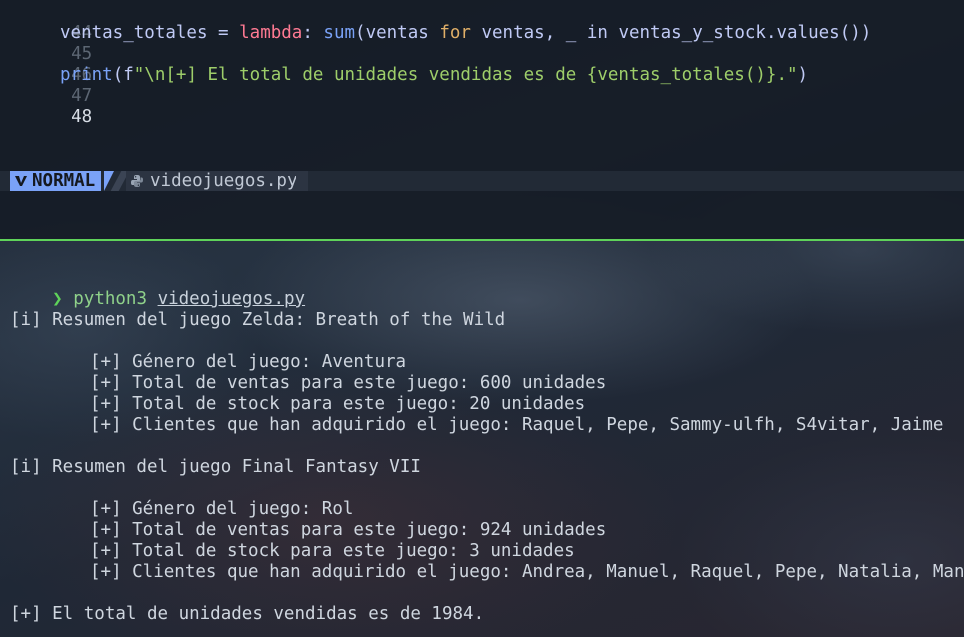 The height and width of the screenshot is (637, 964). What do you see at coordinates (803, 75) in the screenshot?
I see `code-token: )` at bounding box center [803, 75].